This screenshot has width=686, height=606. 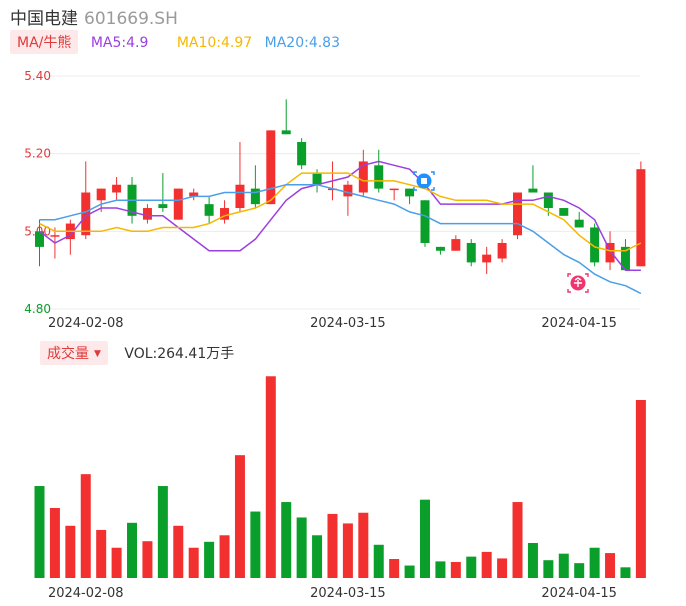 I want to click on y-tick-label: 4.80, so click(x=37, y=309).